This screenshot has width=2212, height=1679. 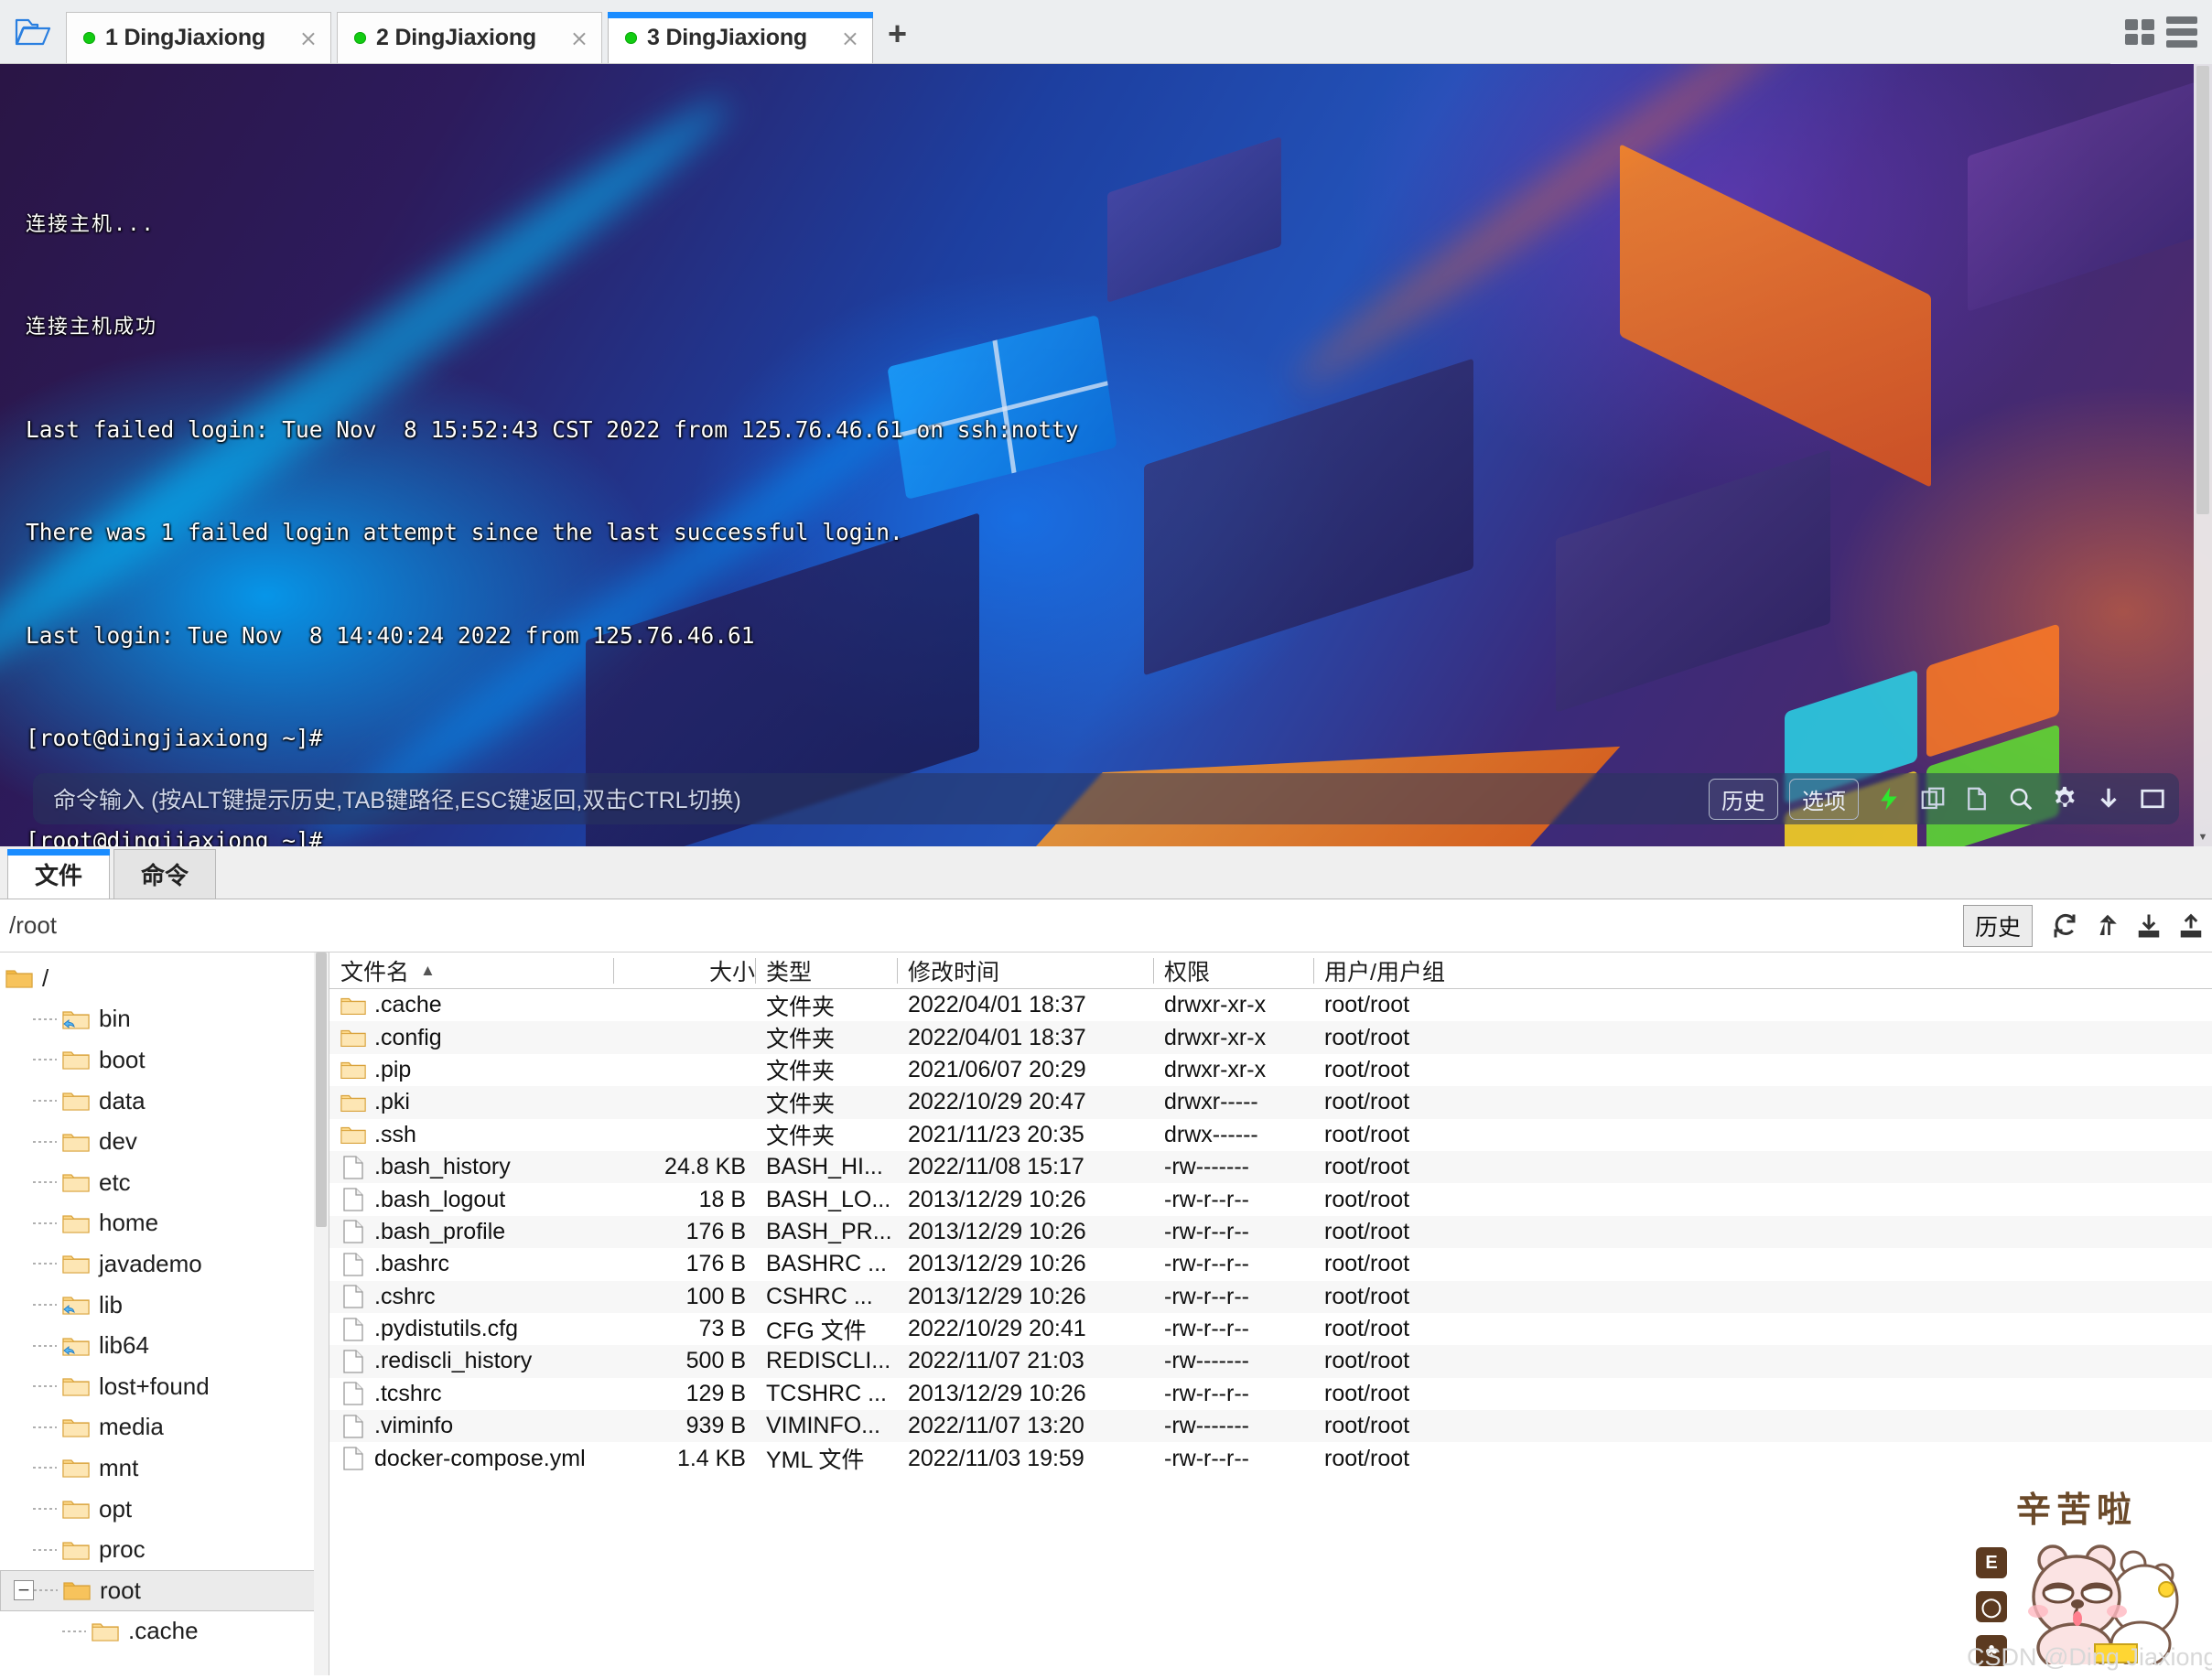 I want to click on cell-mtime: 2013/12/29 10:26, so click(x=997, y=1264).